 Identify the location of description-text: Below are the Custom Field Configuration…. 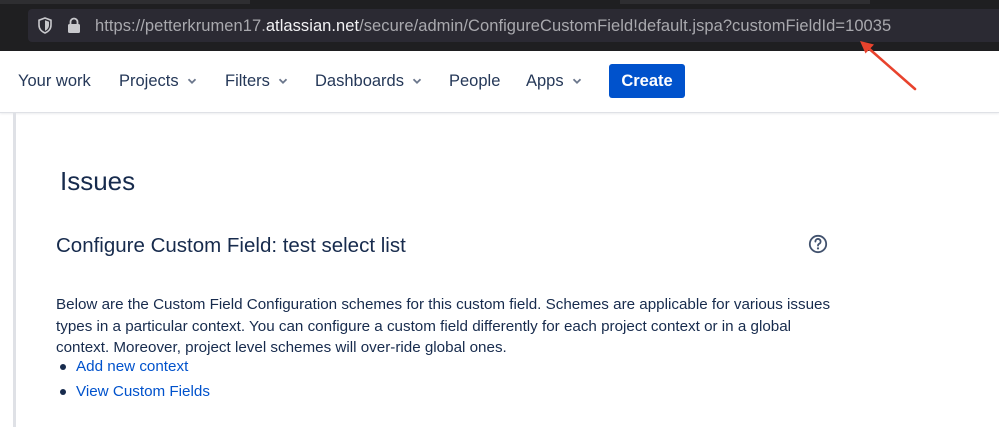
(443, 326).